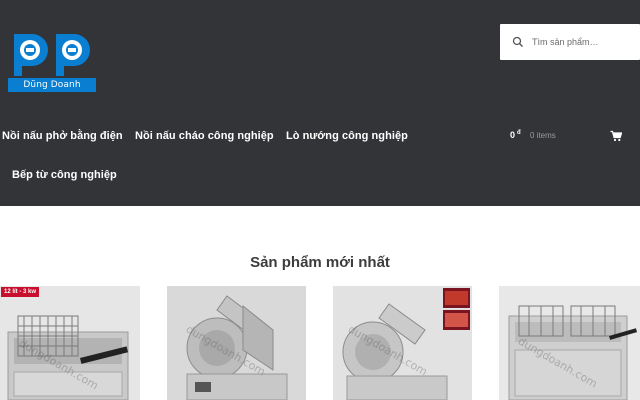 Image resolution: width=640 pixels, height=400 pixels. Describe the element at coordinates (347, 136) in the screenshot. I see `nav-item-lo-nuong: Lò nướng công nghiệp` at that location.